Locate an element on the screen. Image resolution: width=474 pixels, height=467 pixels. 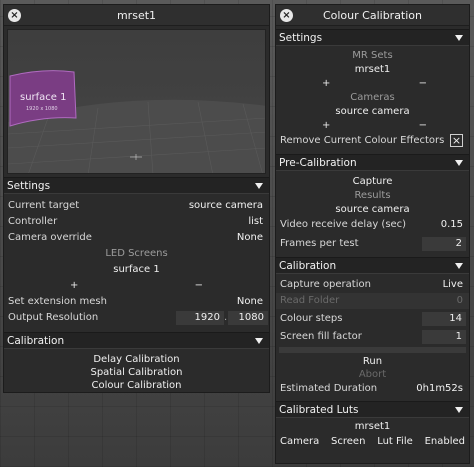
add-camera-button: + is located at coordinates (326, 126).